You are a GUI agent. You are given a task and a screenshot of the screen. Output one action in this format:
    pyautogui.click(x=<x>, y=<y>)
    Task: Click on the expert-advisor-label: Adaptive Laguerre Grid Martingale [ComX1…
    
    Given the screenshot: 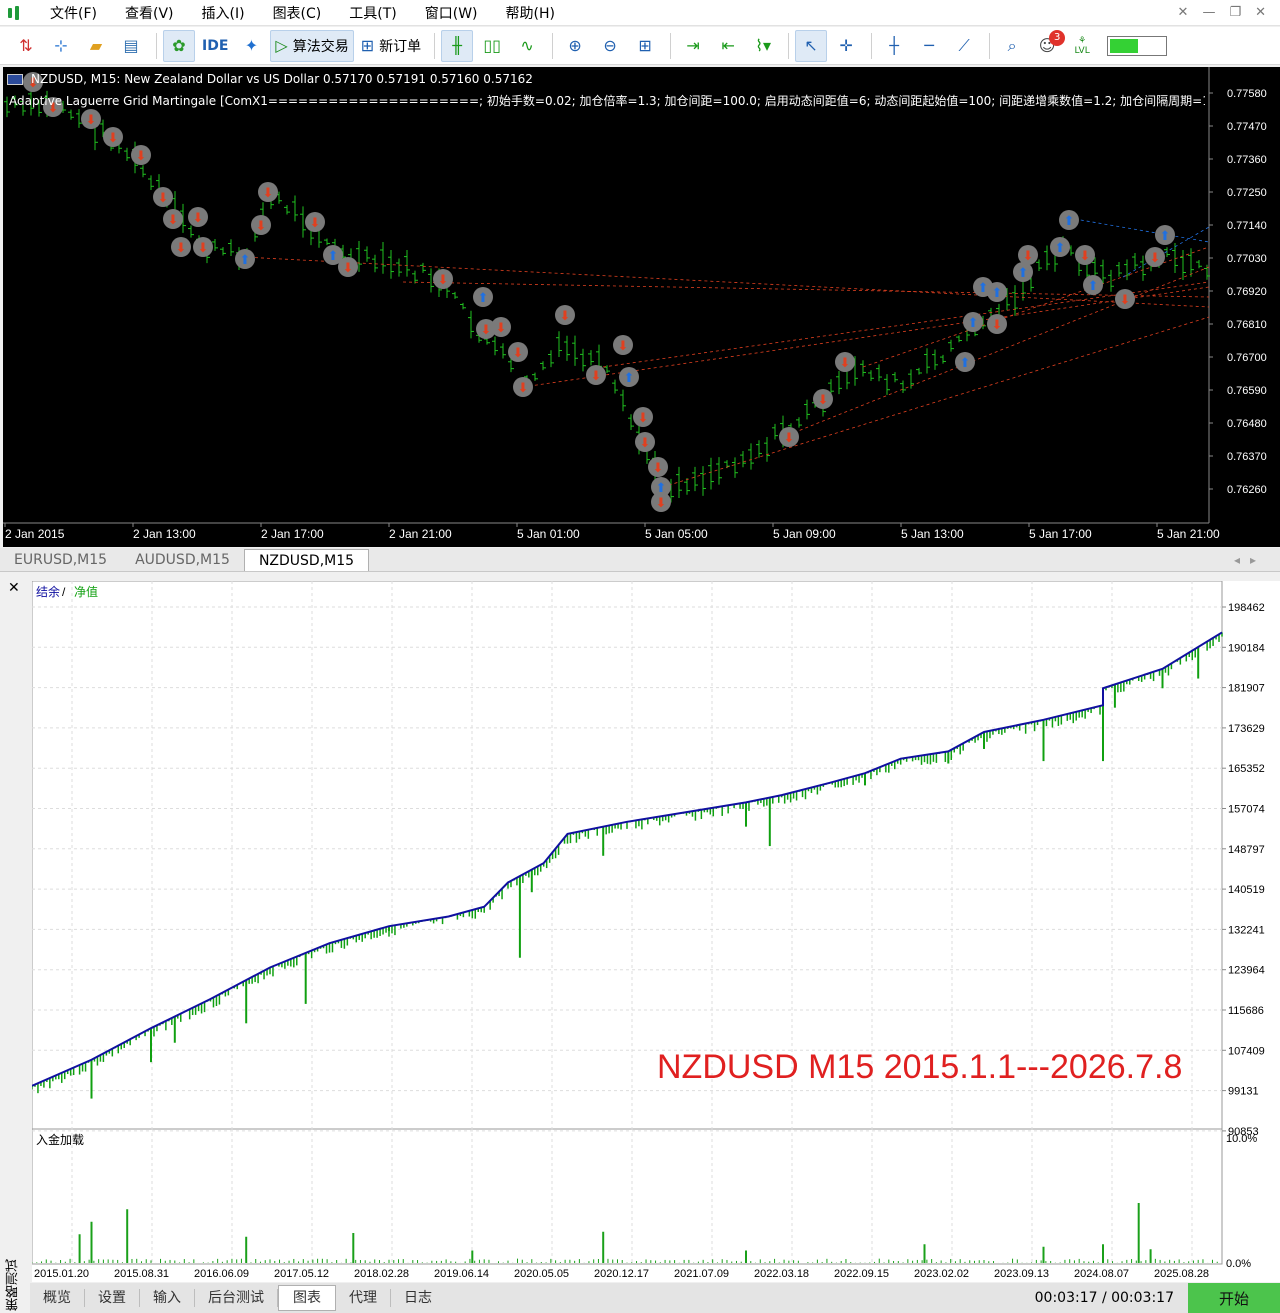 What is the action you would take?
    pyautogui.click(x=607, y=101)
    